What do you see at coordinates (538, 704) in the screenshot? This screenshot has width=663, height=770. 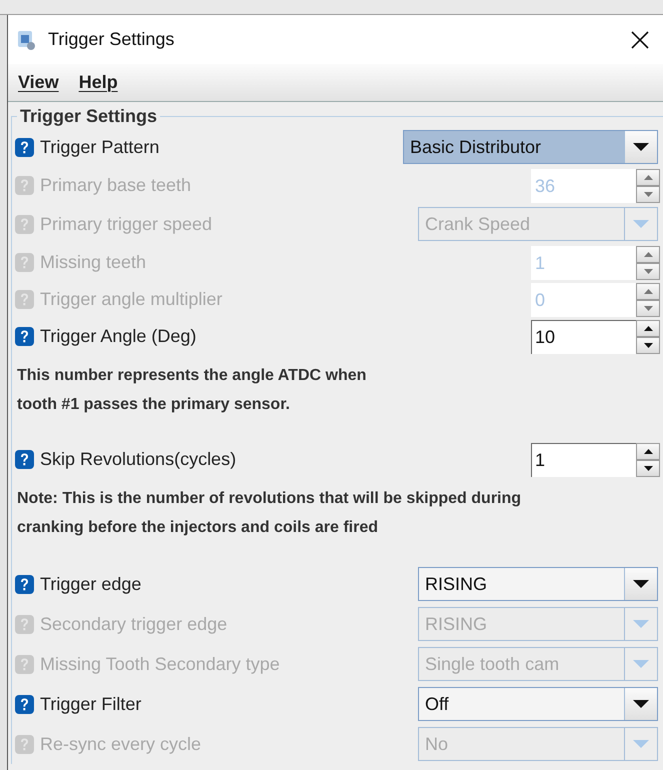 I see `dropdown: Off` at bounding box center [538, 704].